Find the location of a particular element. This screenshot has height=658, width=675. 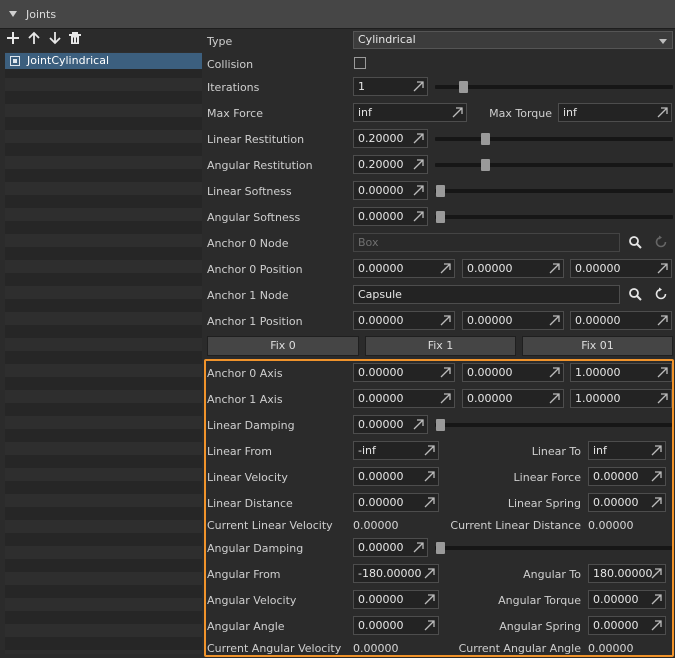

anchor1-position-z: 0.00000 is located at coordinates (621, 320).